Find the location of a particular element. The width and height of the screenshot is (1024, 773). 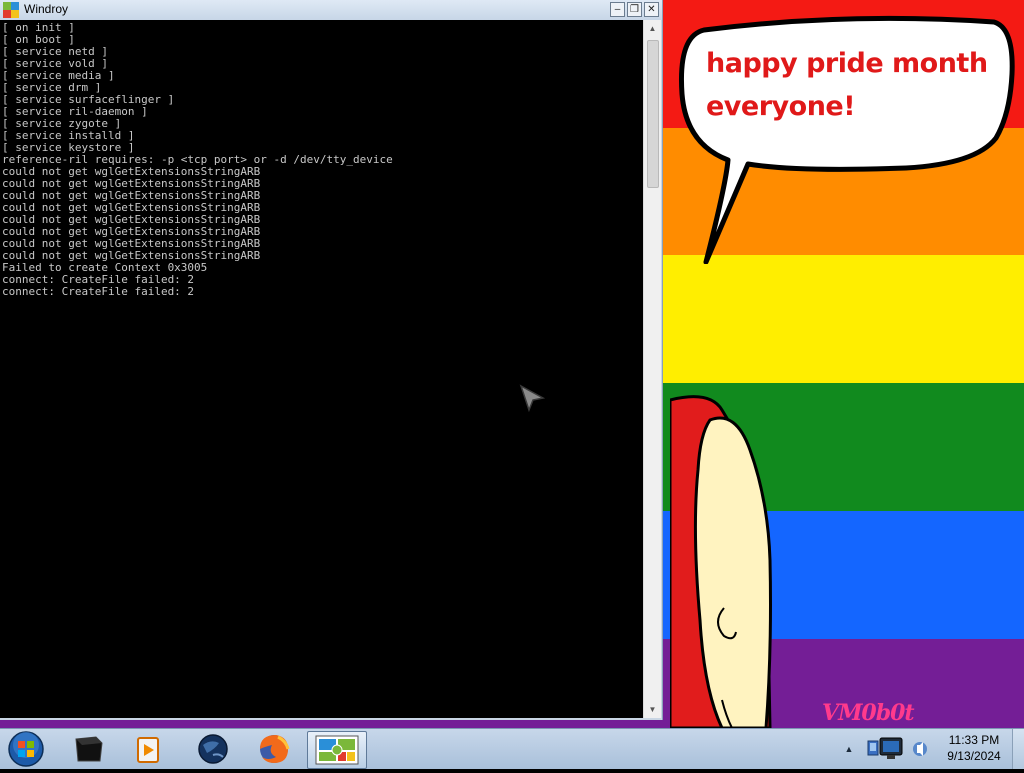

firefox-icon is located at coordinates (275, 749).